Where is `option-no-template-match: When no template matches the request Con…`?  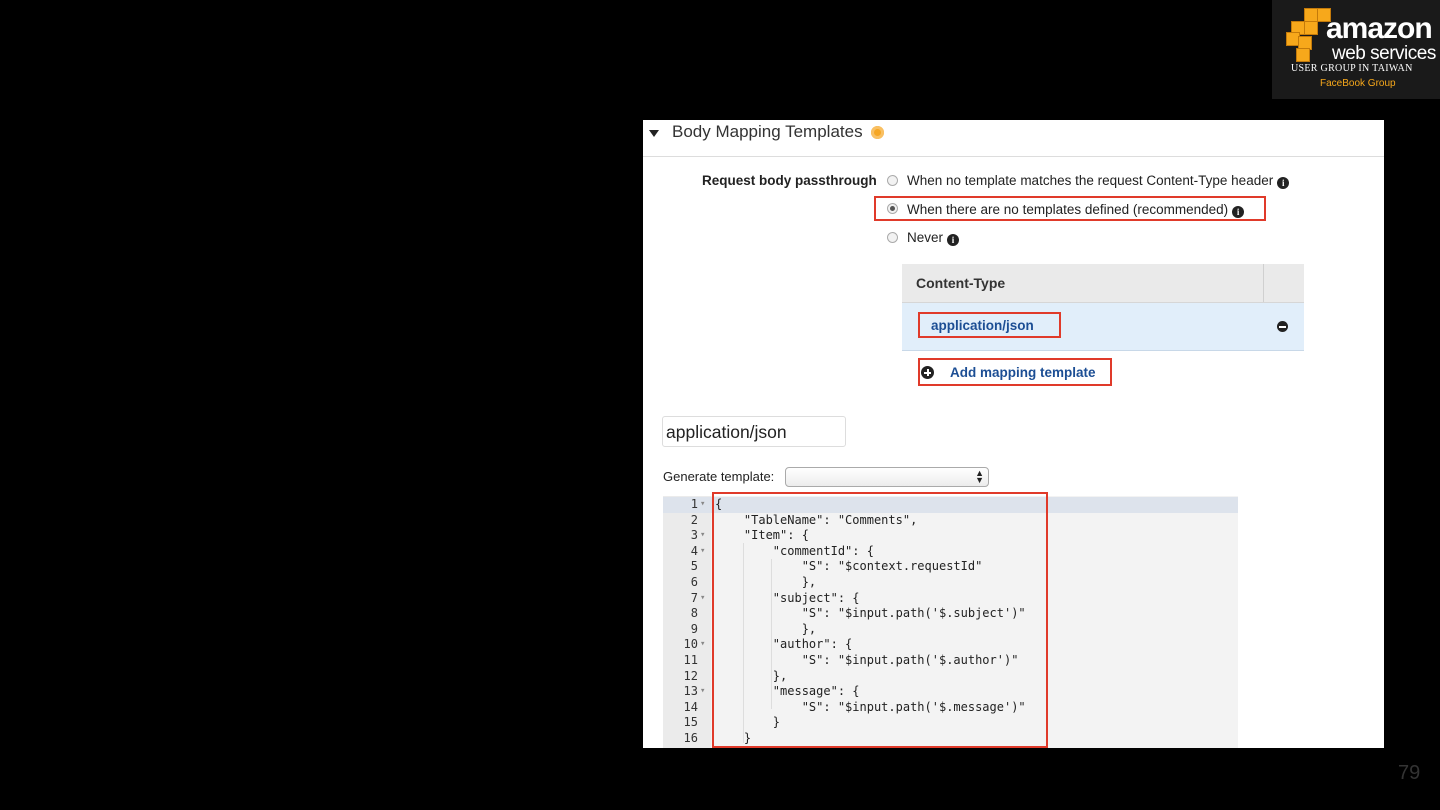
option-no-template-match: When no template matches the request Con… is located at coordinates (1098, 181).